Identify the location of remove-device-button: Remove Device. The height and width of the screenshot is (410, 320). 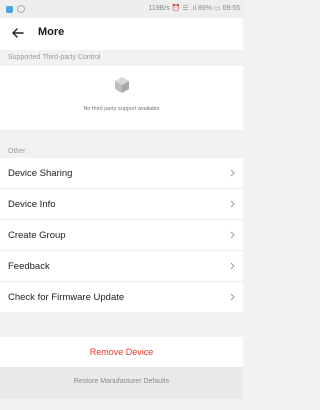
(121, 352).